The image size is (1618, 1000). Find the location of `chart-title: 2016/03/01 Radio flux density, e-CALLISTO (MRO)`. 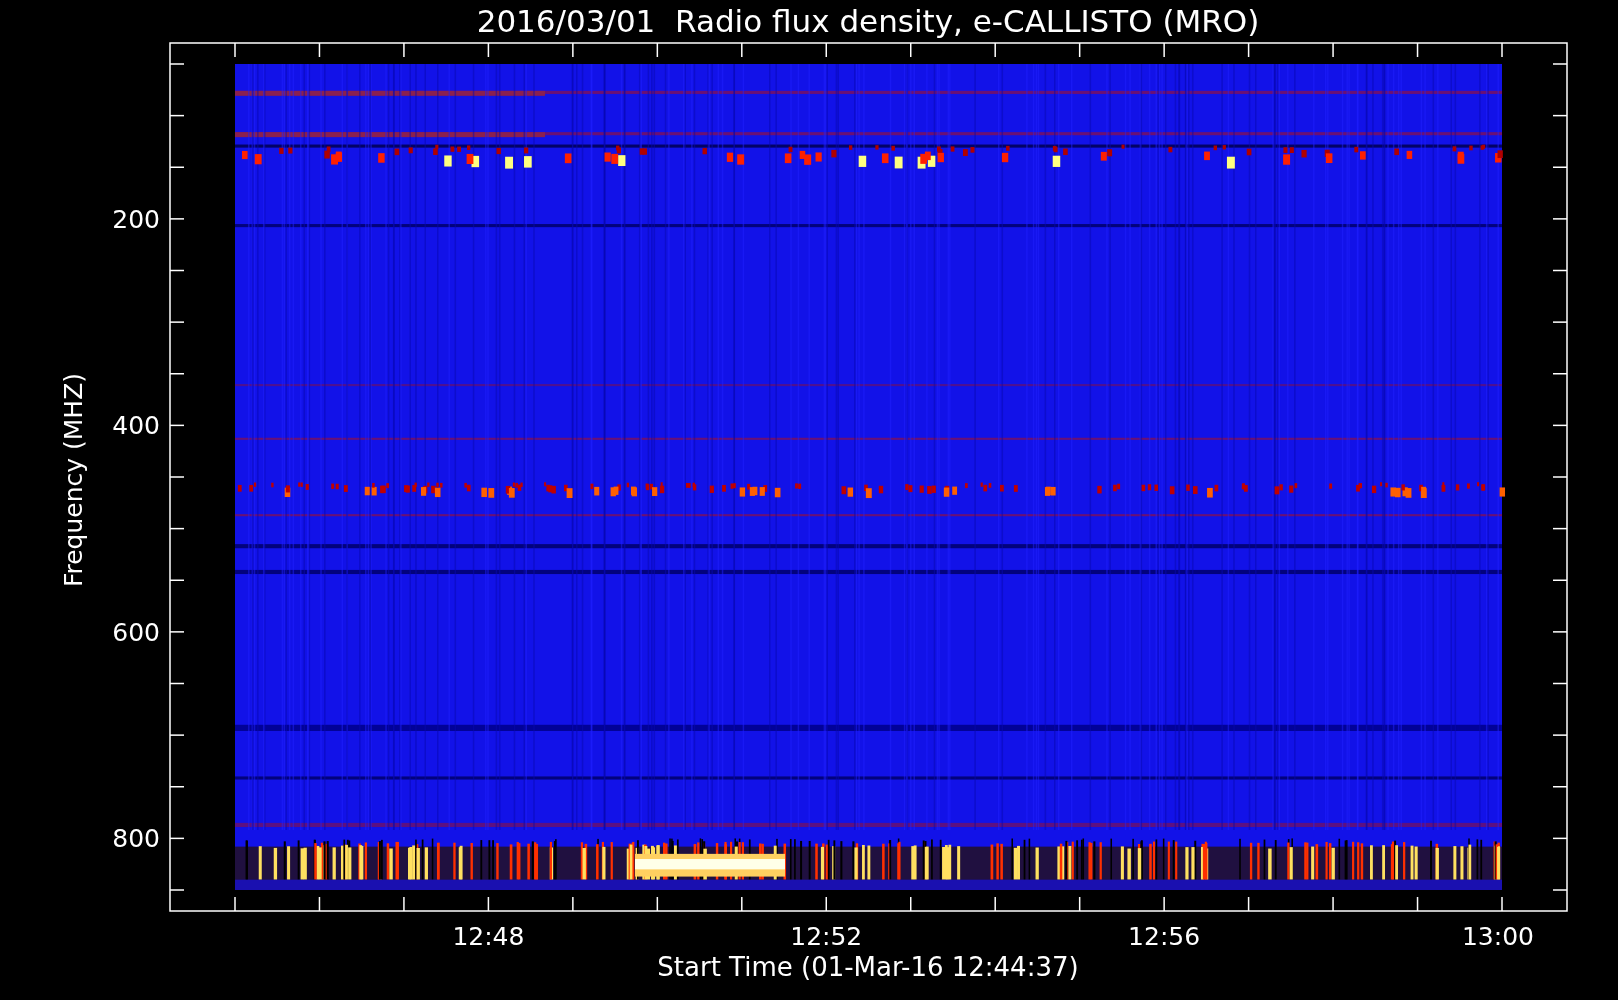

chart-title: 2016/03/01 Radio flux density, e-CALLISTO (MRO) is located at coordinates (868, 21).